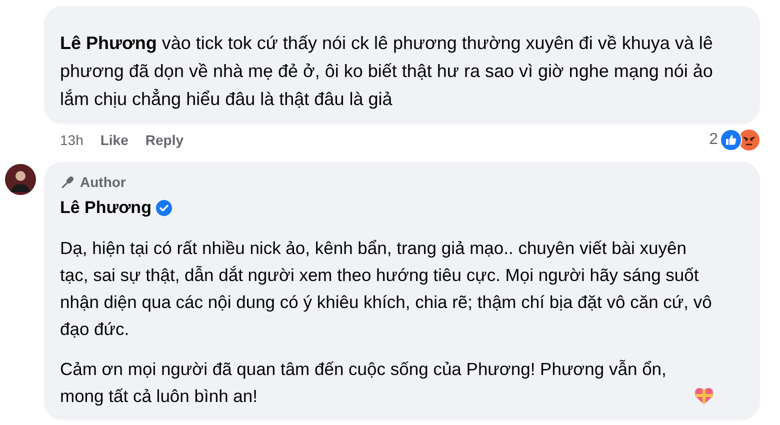 This screenshot has height=425, width=780. Describe the element at coordinates (106, 207) in the screenshot. I see `author-name: Lê Phương` at that location.